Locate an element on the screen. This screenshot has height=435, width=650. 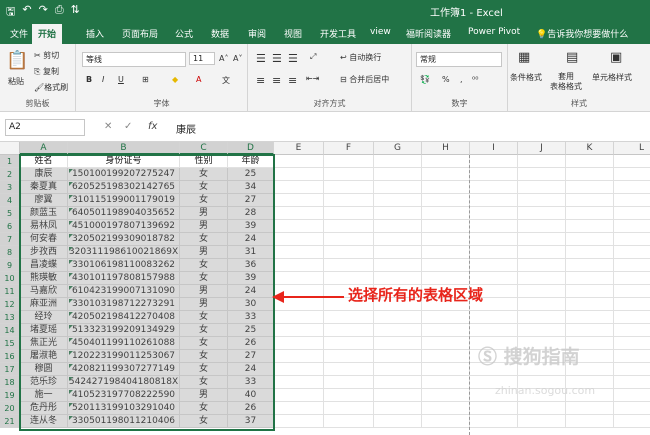
comma-button: , is located at coordinates (461, 79).